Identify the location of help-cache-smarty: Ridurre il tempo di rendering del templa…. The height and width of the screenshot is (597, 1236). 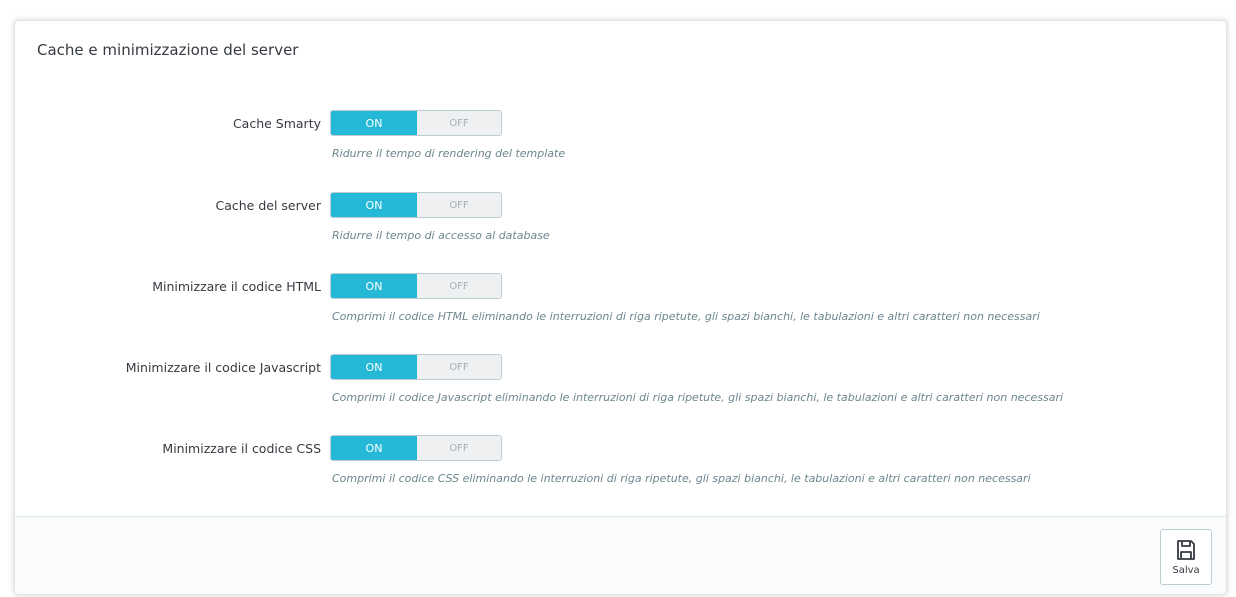
(449, 153).